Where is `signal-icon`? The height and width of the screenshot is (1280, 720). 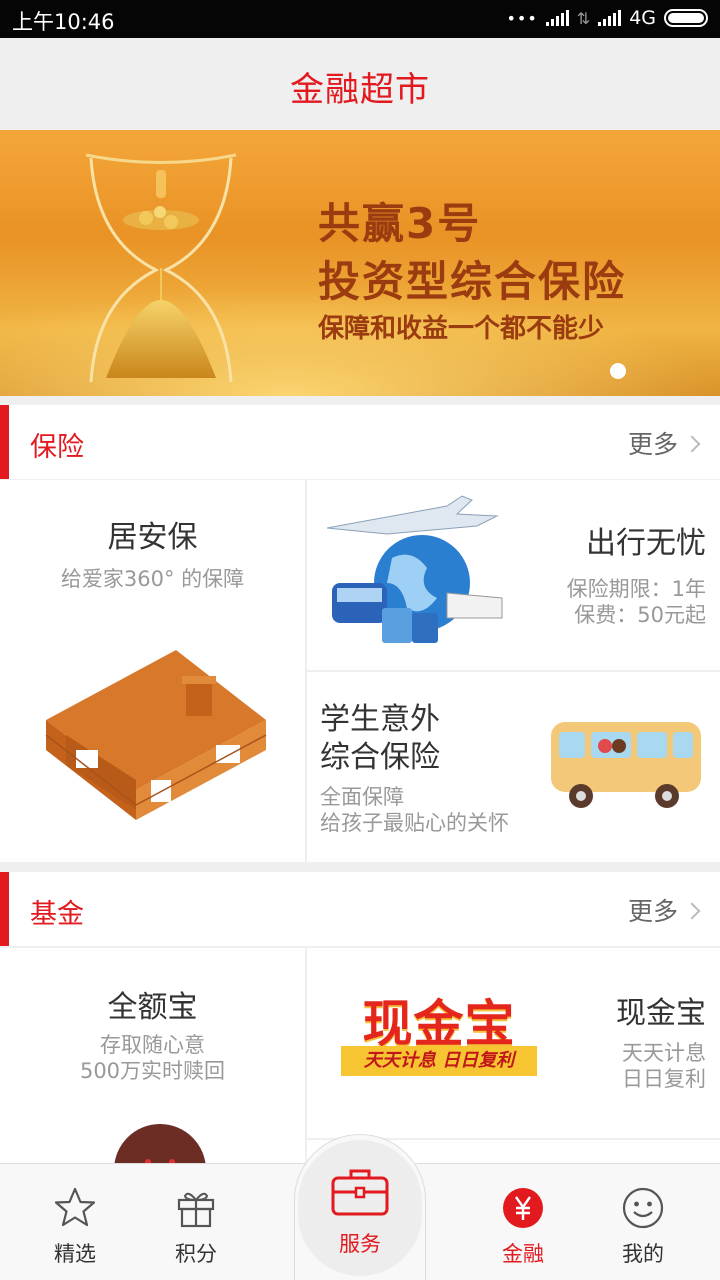
signal-icon is located at coordinates (557, 18).